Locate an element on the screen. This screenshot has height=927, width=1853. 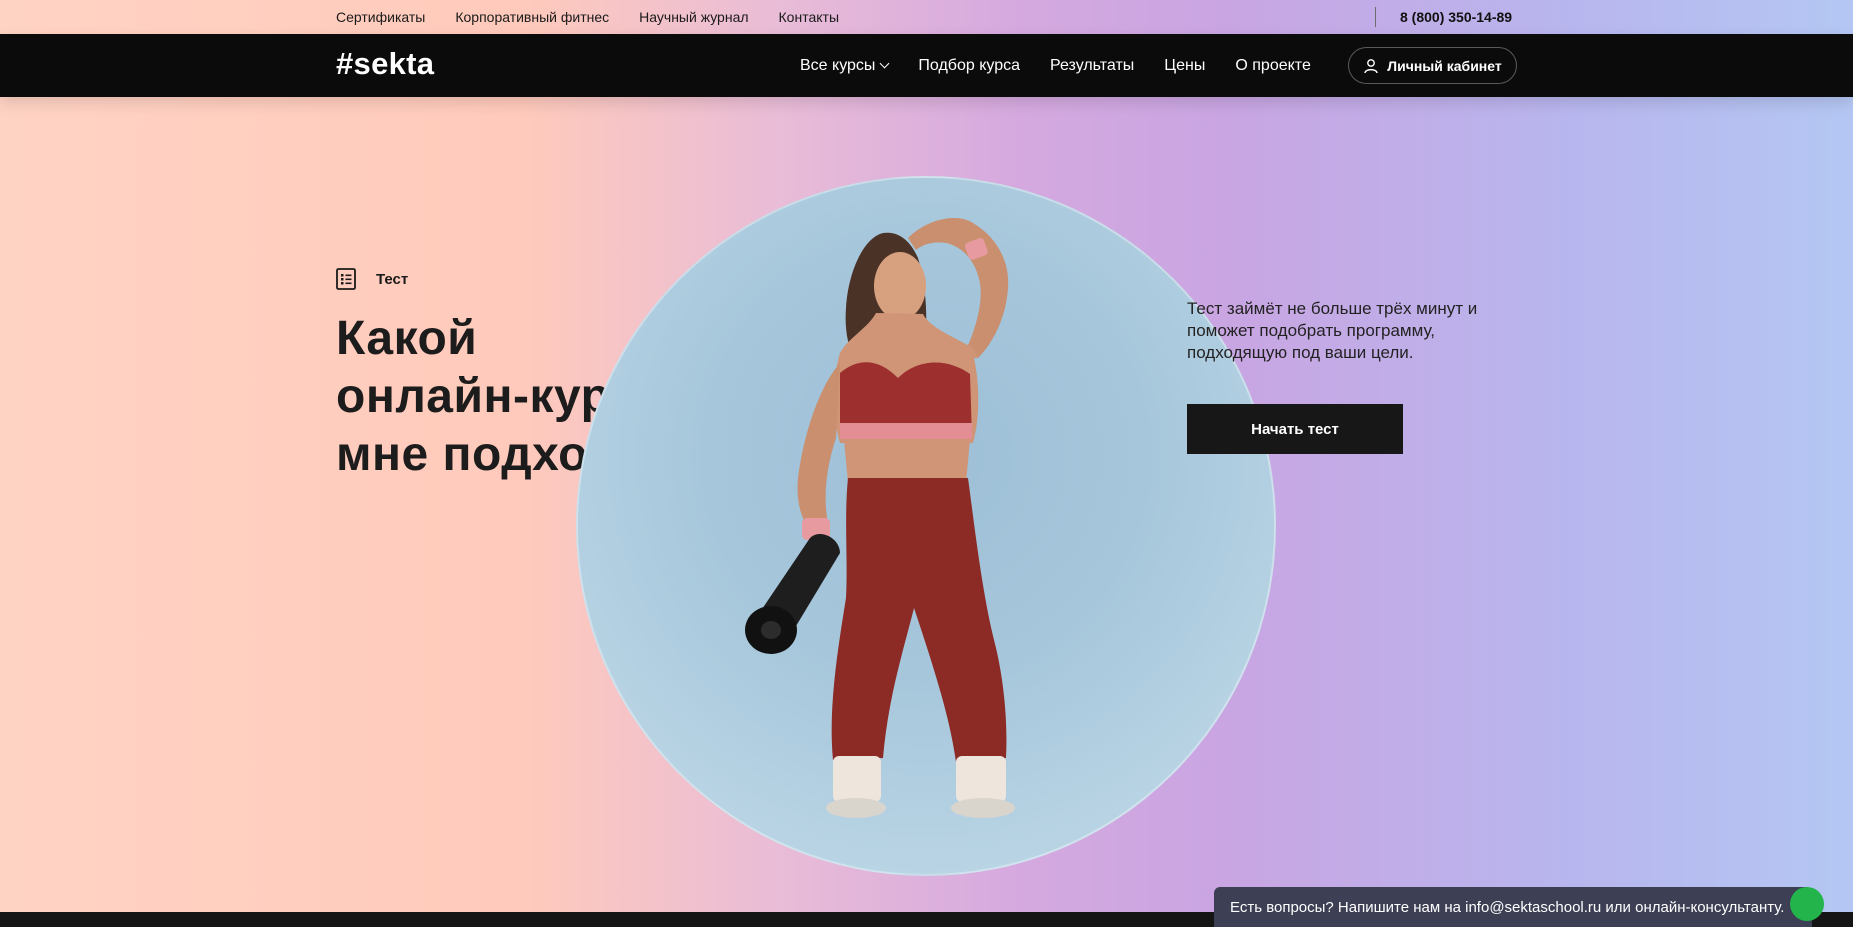
start-test-button: Начать тест is located at coordinates (1295, 429).